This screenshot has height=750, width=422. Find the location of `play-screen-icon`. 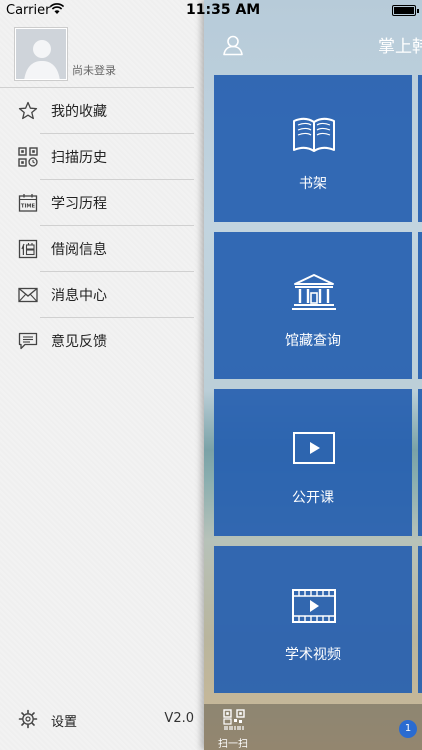

play-screen-icon is located at coordinates (314, 448).